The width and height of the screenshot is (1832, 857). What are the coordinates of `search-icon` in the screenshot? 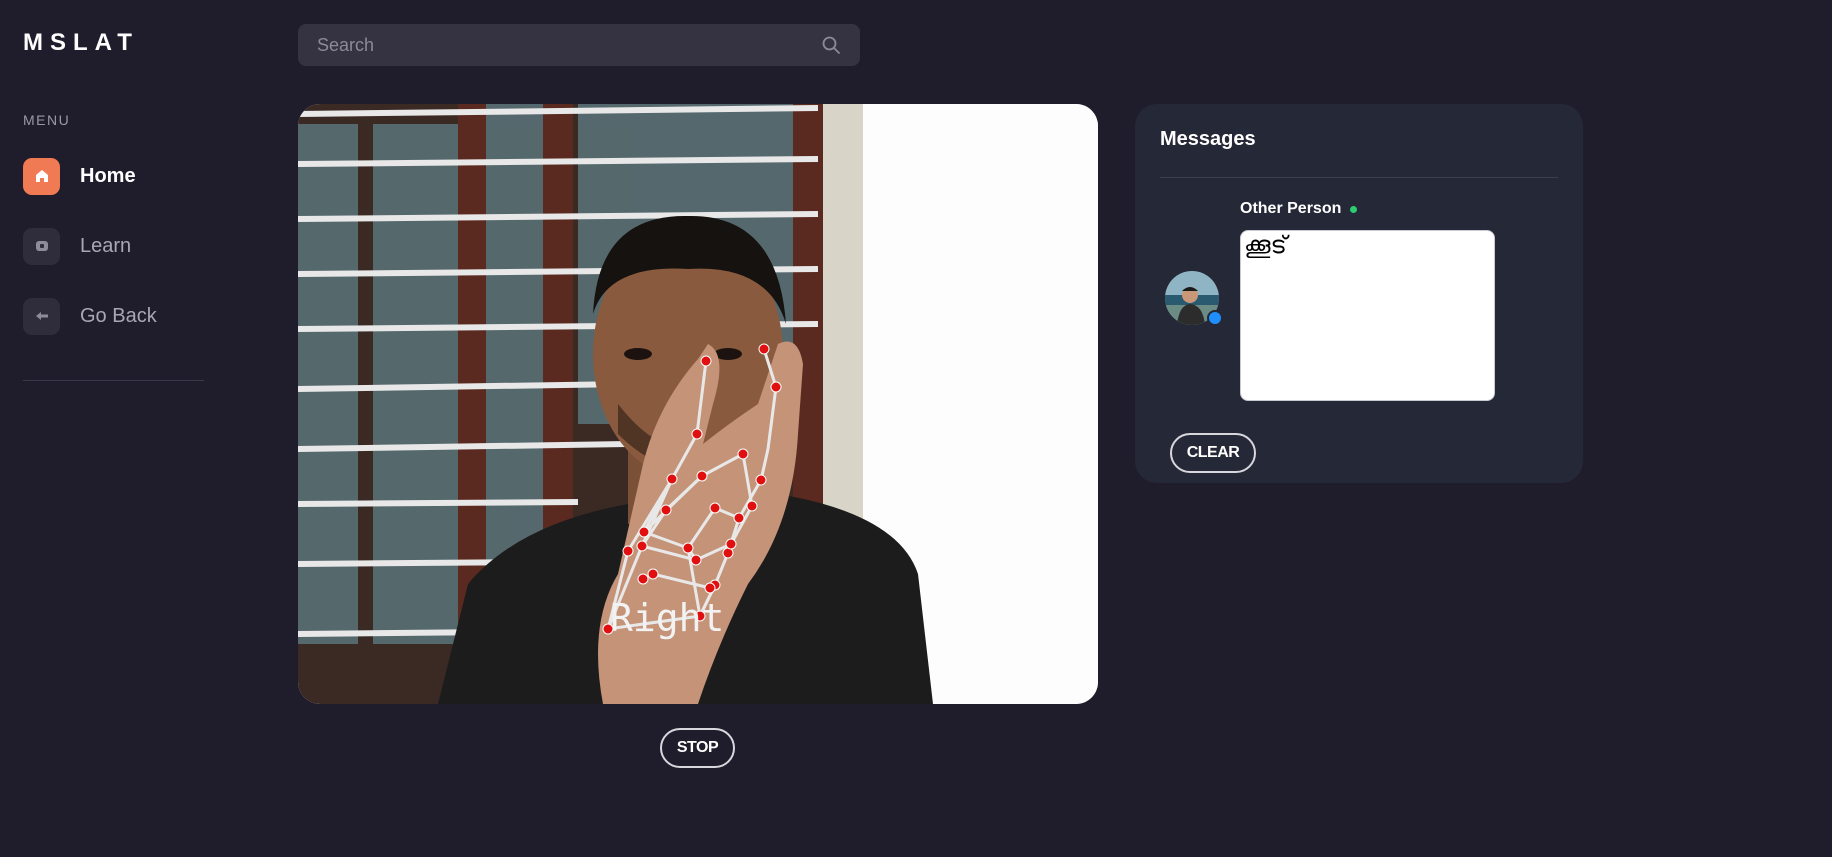 It's located at (831, 45).